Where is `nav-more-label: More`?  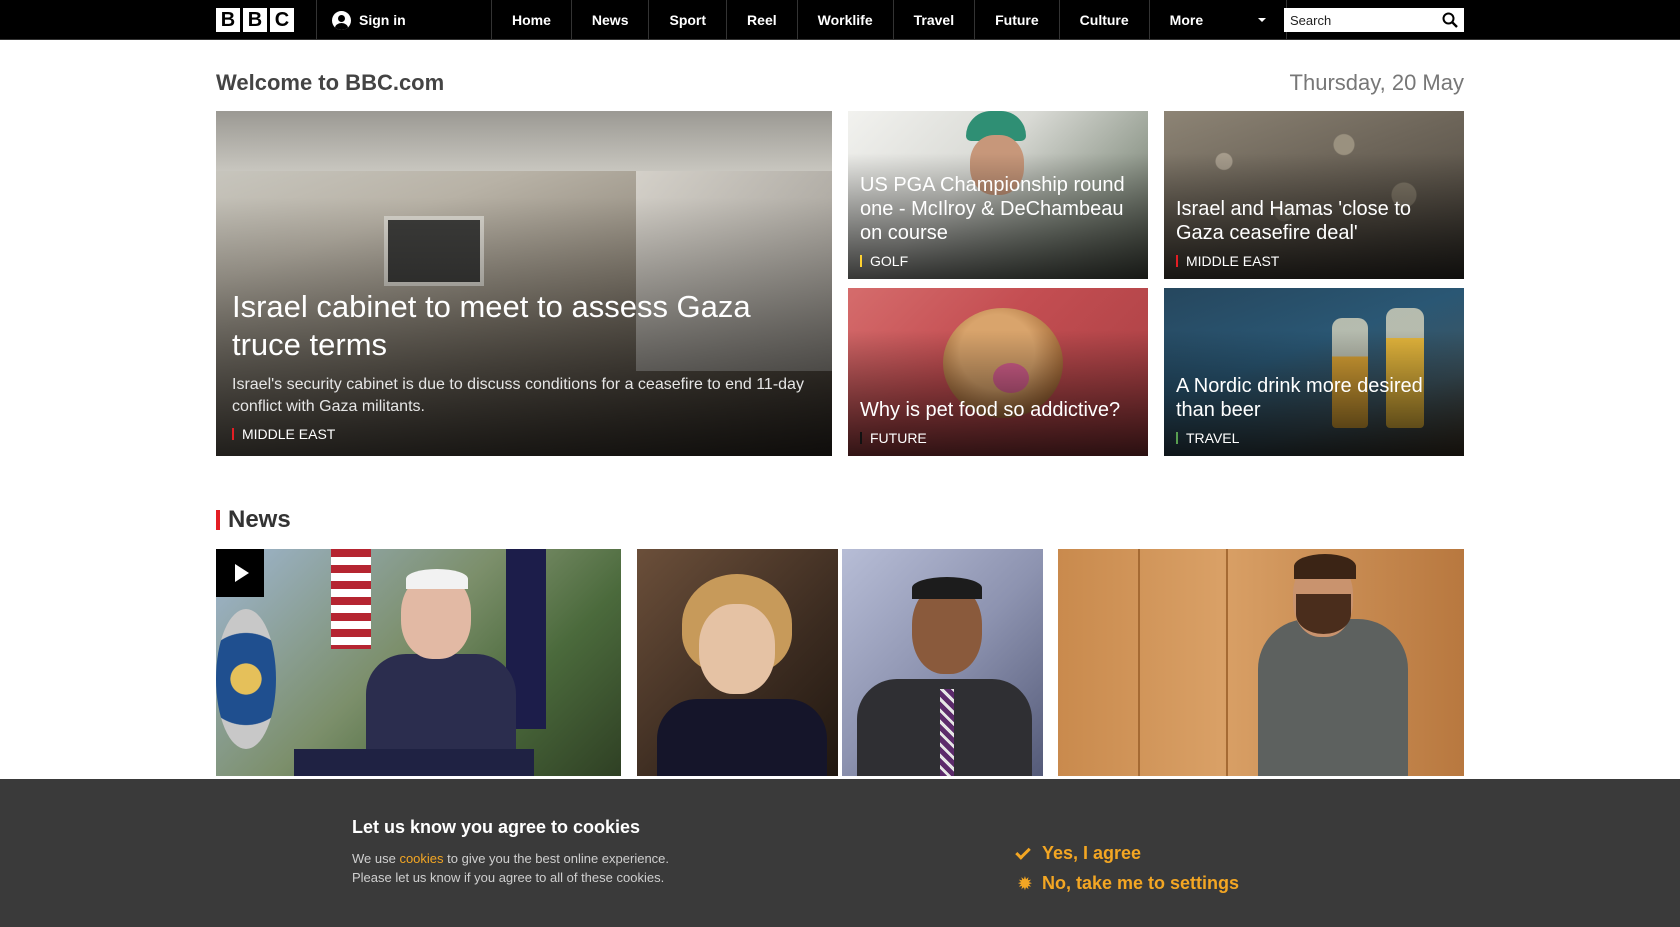
nav-more-label: More is located at coordinates (1186, 20).